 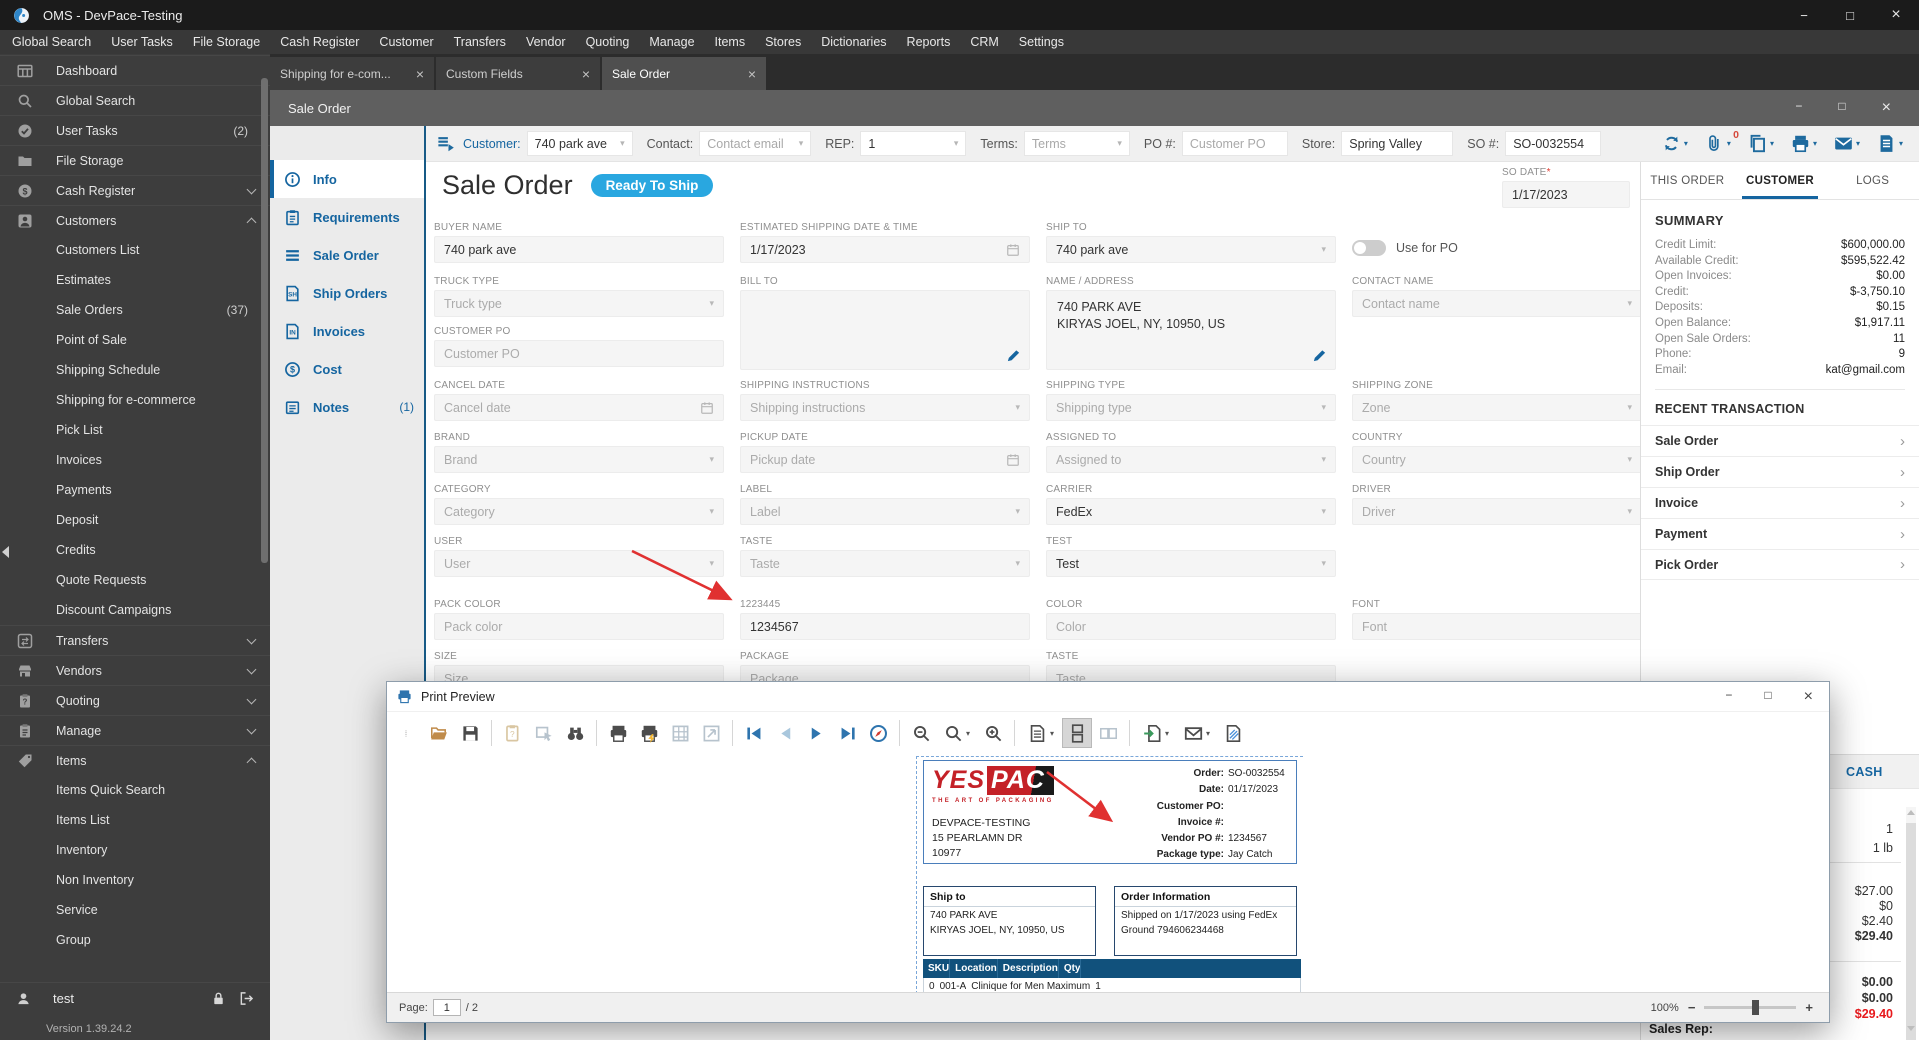 What do you see at coordinates (135, 850) in the screenshot?
I see `sidebar-item: Inventory` at bounding box center [135, 850].